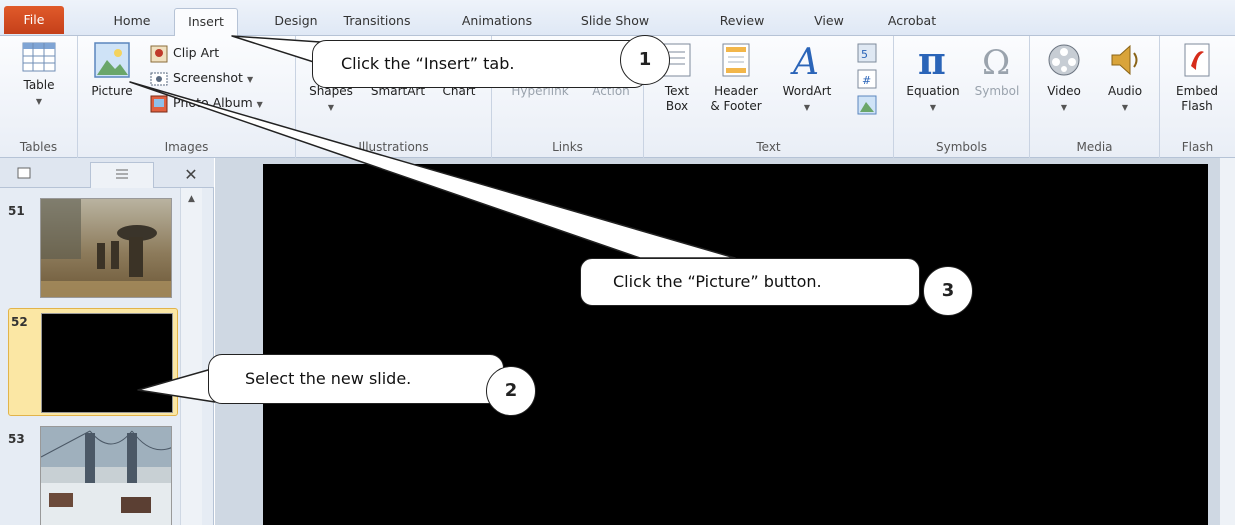  Describe the element at coordinates (428, 63) in the screenshot. I see `callout-1-text: Click the “Insert” tab.` at that location.